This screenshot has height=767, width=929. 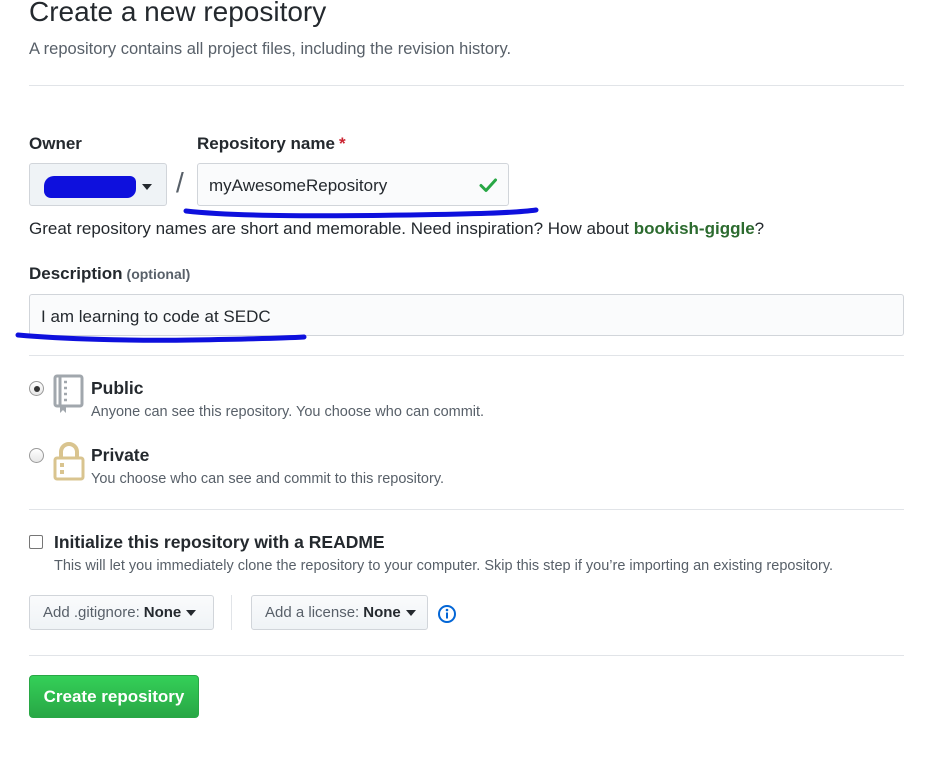 I want to click on description-value: I am learning to code at SEDC, so click(x=156, y=316).